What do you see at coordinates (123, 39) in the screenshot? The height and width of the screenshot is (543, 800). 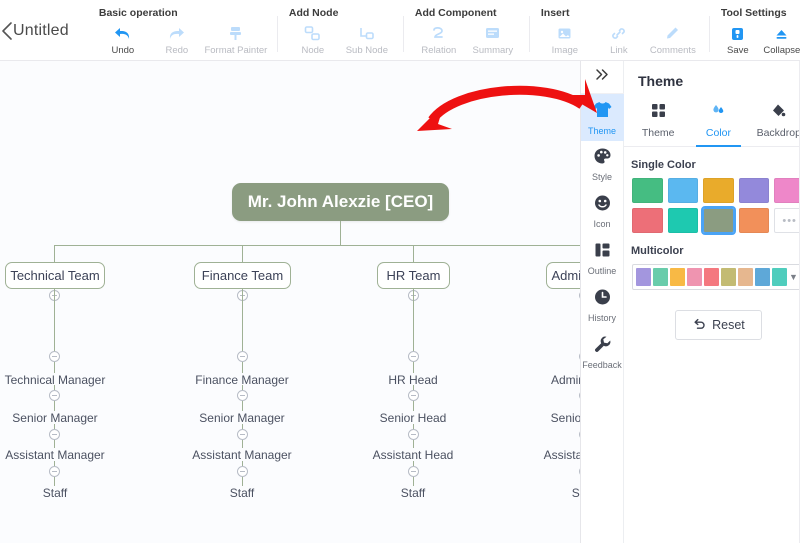 I see `undo-button: Undo` at bounding box center [123, 39].